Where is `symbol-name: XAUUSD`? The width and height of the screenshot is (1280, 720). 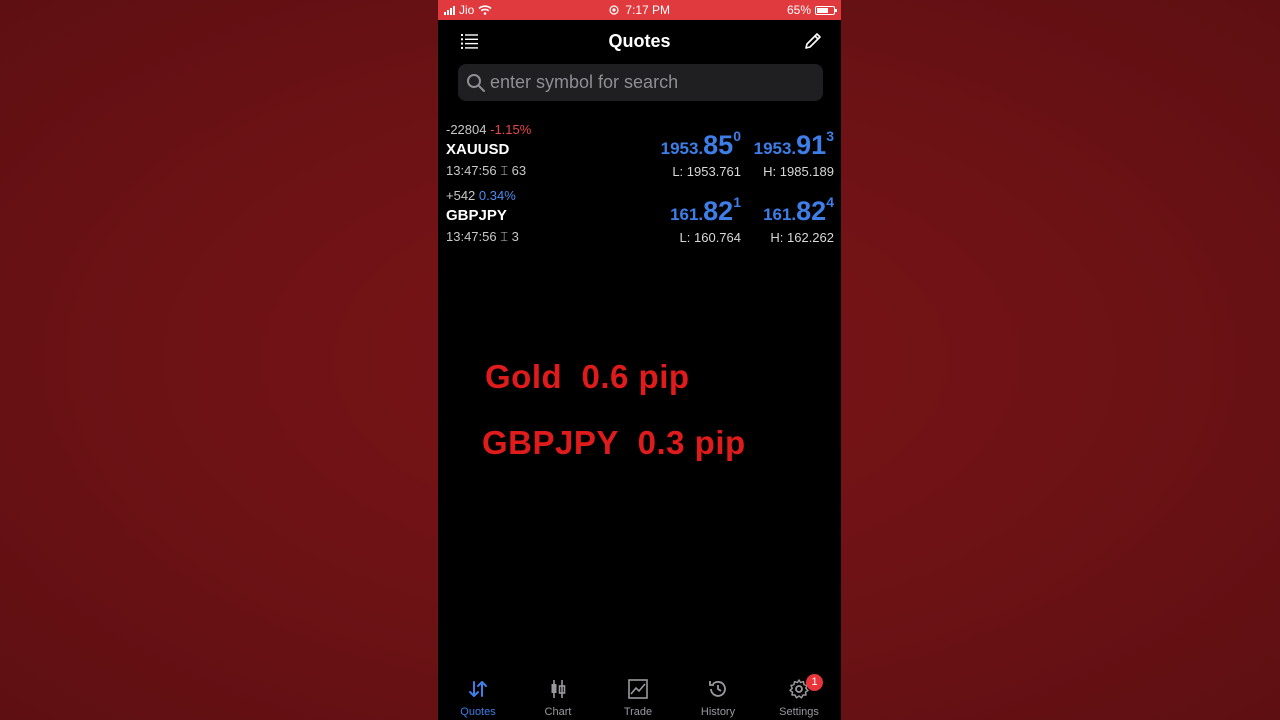 symbol-name: XAUUSD is located at coordinates (478, 149).